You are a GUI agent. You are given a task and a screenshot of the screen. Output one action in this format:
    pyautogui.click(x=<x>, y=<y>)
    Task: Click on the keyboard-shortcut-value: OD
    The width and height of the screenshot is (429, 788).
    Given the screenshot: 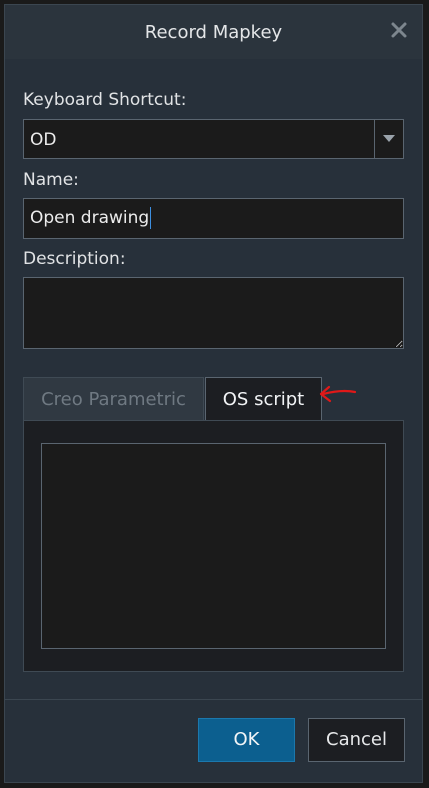 What is the action you would take?
    pyautogui.click(x=43, y=140)
    